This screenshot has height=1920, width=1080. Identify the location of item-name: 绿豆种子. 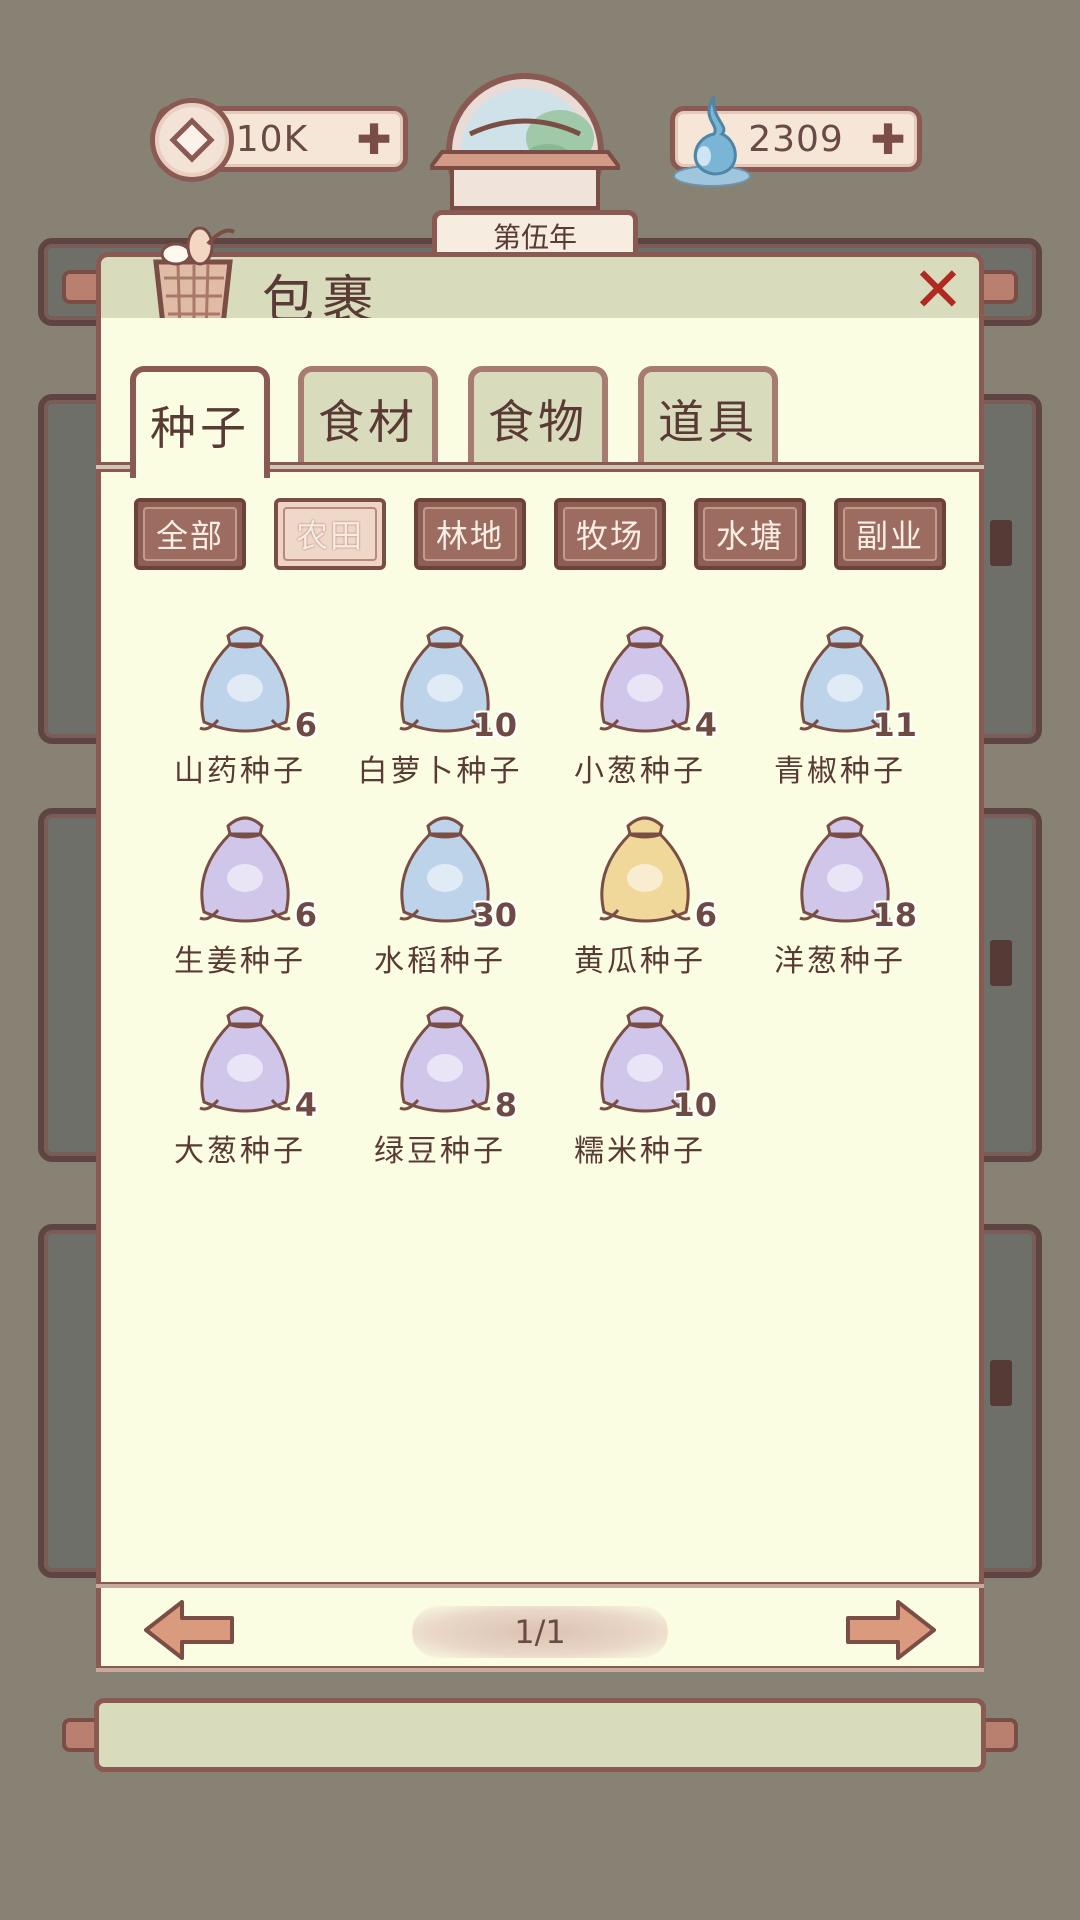
(440, 1151).